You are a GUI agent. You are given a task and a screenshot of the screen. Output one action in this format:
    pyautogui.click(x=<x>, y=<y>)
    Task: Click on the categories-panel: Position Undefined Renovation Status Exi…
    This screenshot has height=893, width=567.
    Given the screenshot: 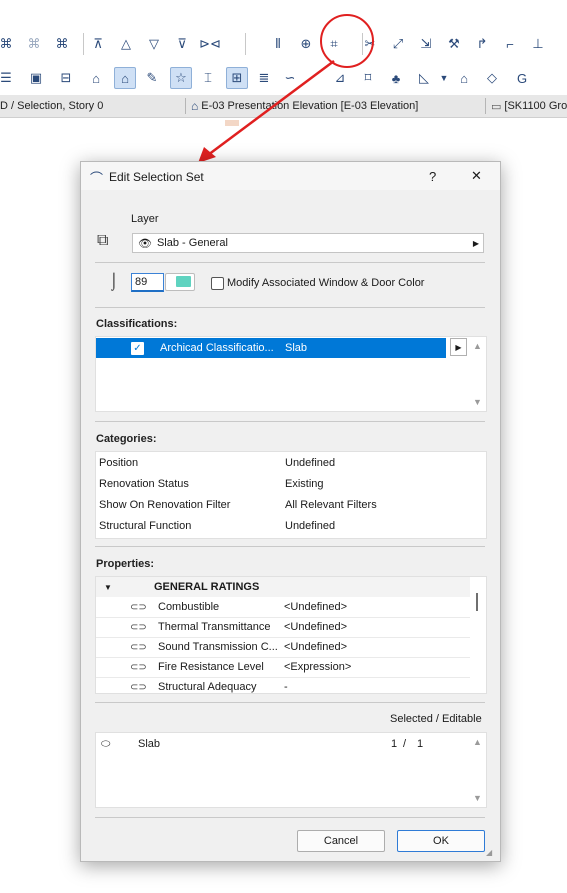 What is the action you would take?
    pyautogui.click(x=291, y=495)
    